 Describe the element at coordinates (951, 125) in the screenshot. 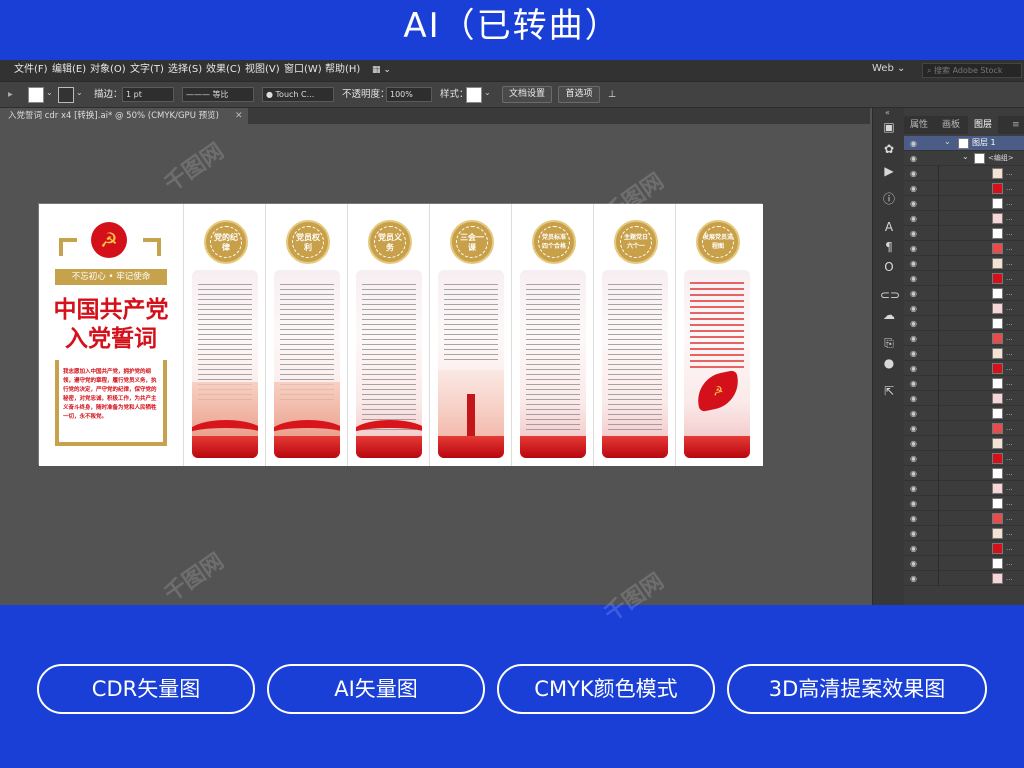

I see `tab-artboards: 画板` at that location.